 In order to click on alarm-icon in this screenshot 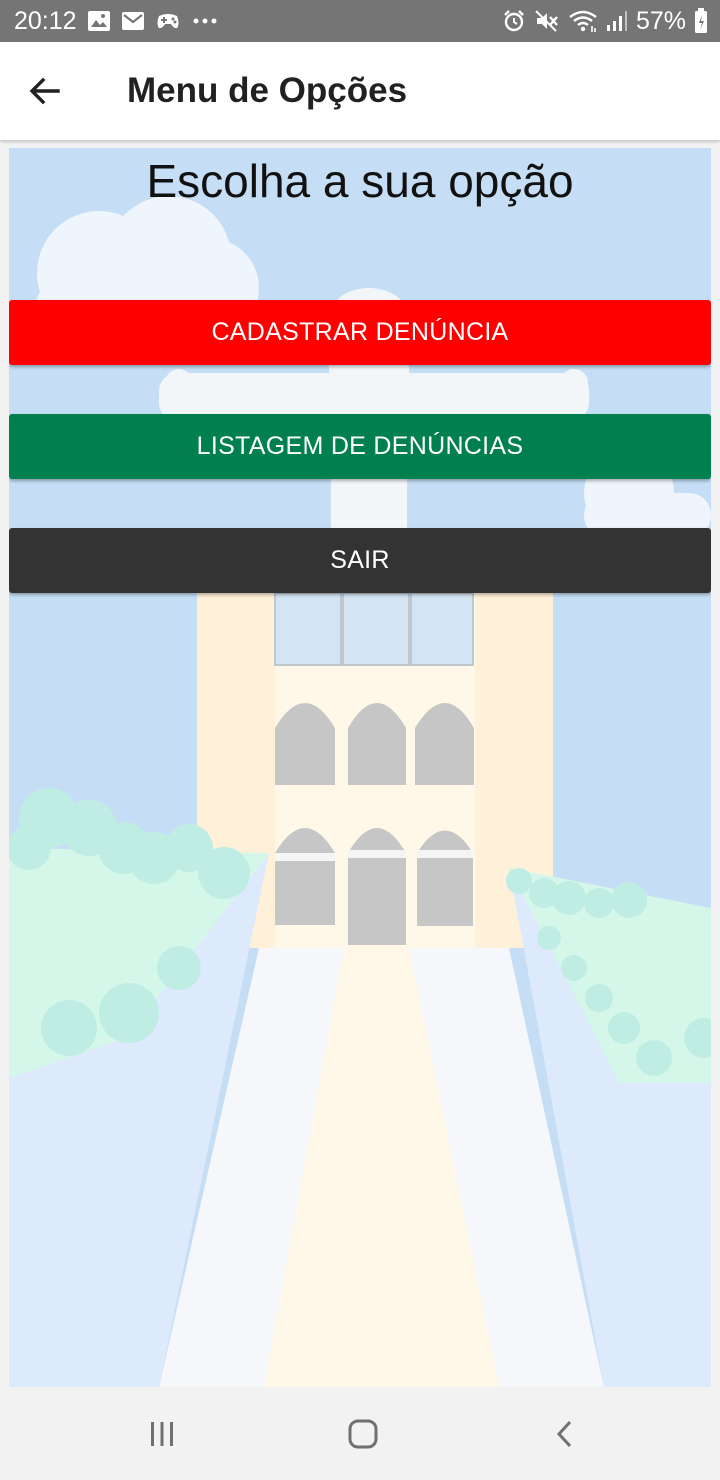, I will do `click(514, 21)`.